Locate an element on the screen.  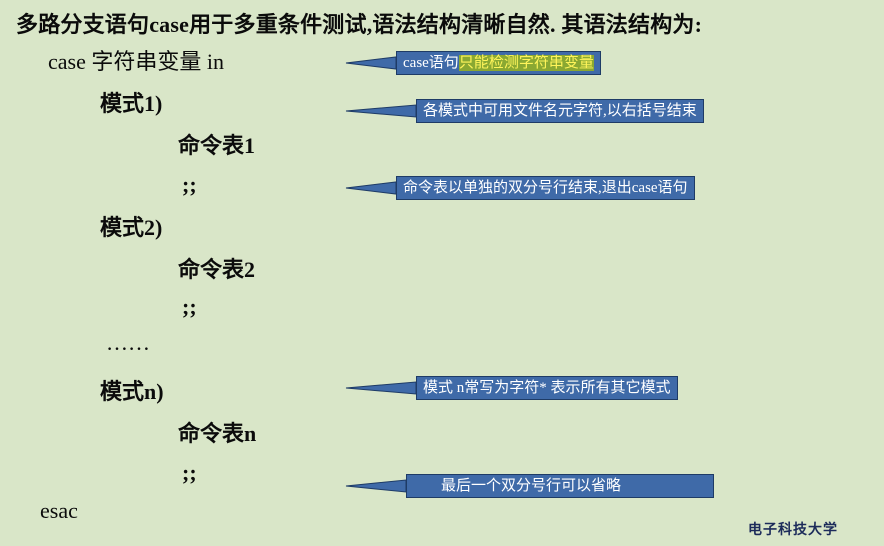
code-line-esac: esac is located at coordinates (59, 510).